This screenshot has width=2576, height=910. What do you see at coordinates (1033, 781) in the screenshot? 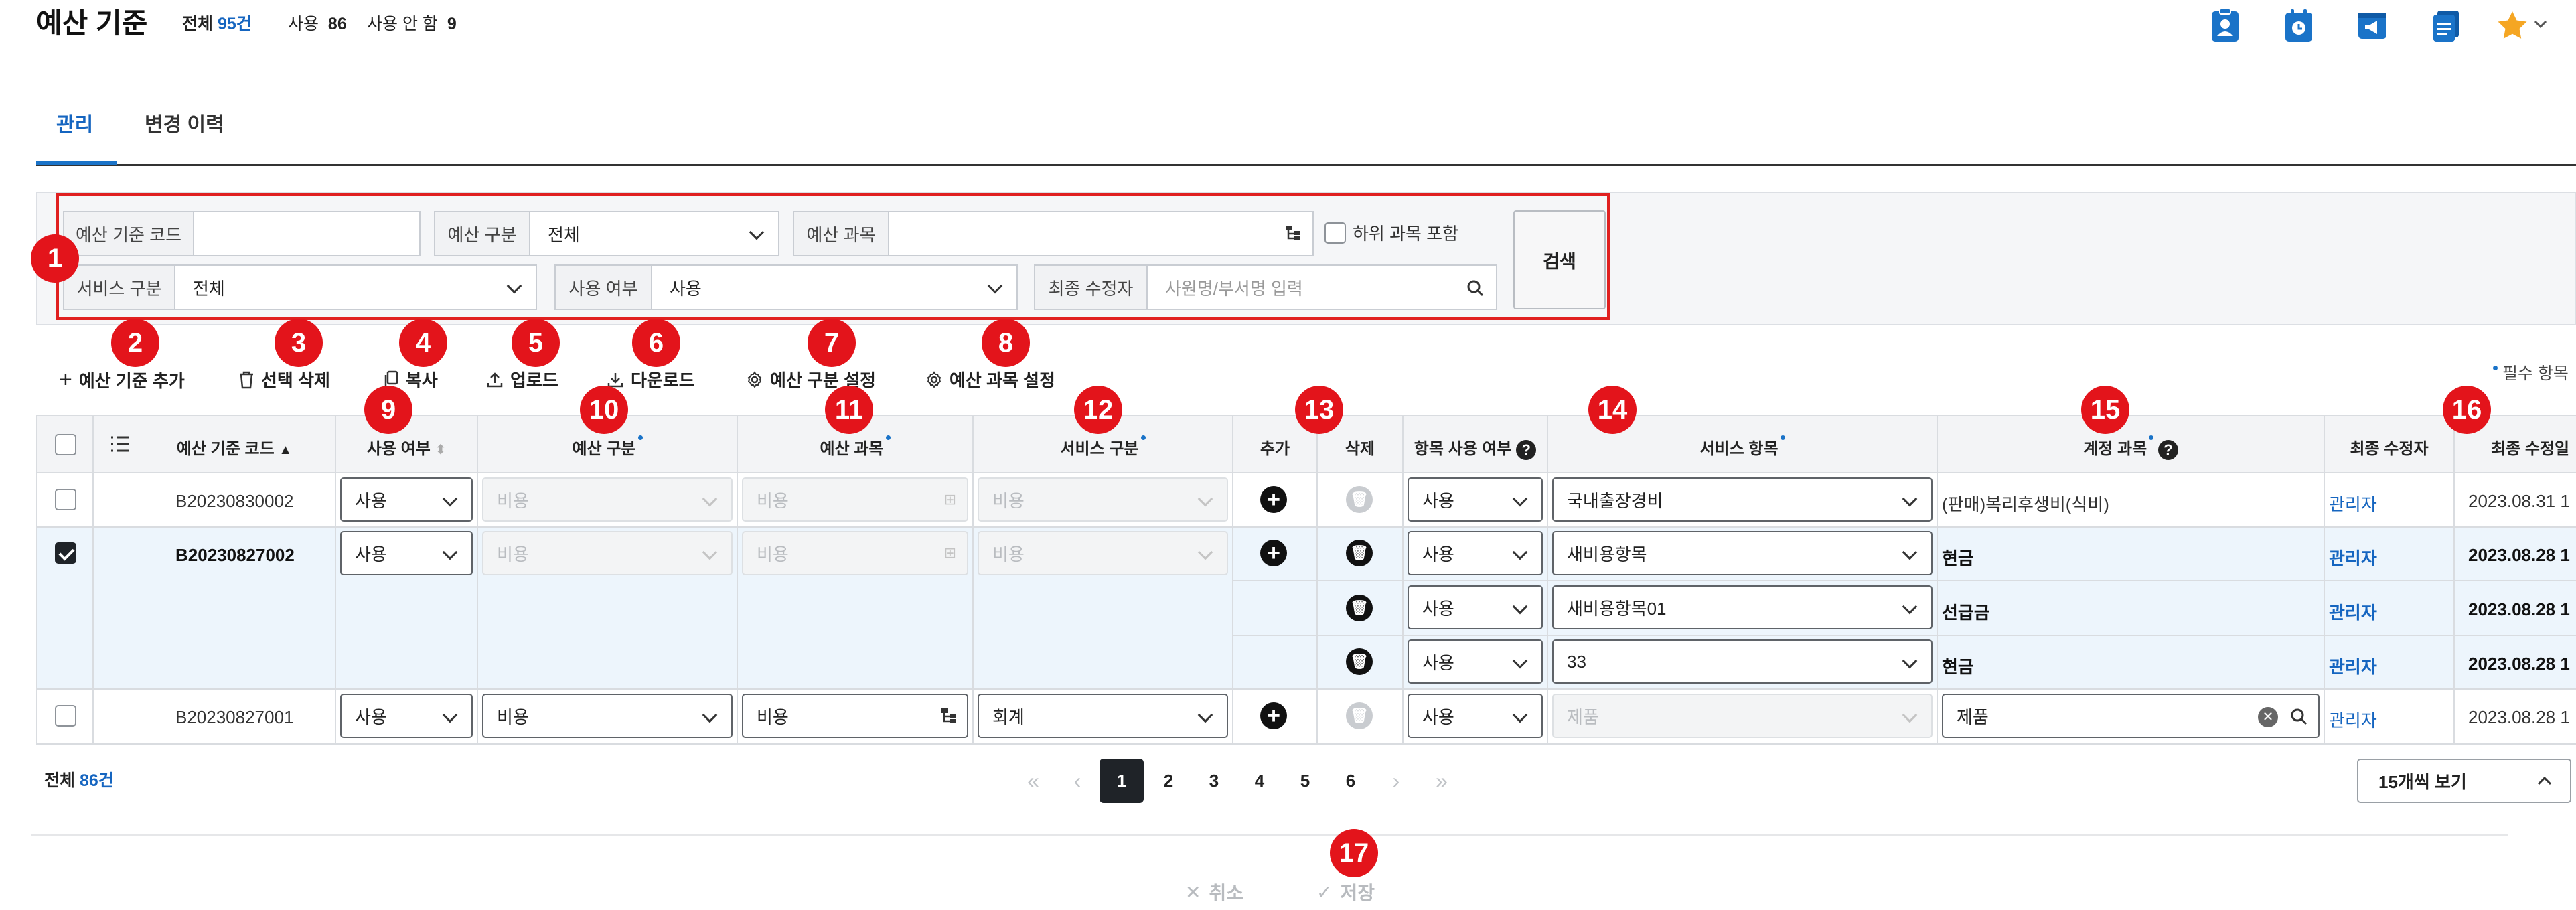
I see `first-page-icon: «` at bounding box center [1033, 781].